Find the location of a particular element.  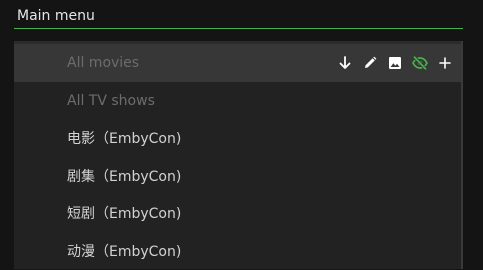

menu-item-label: All movies is located at coordinates (103, 63).